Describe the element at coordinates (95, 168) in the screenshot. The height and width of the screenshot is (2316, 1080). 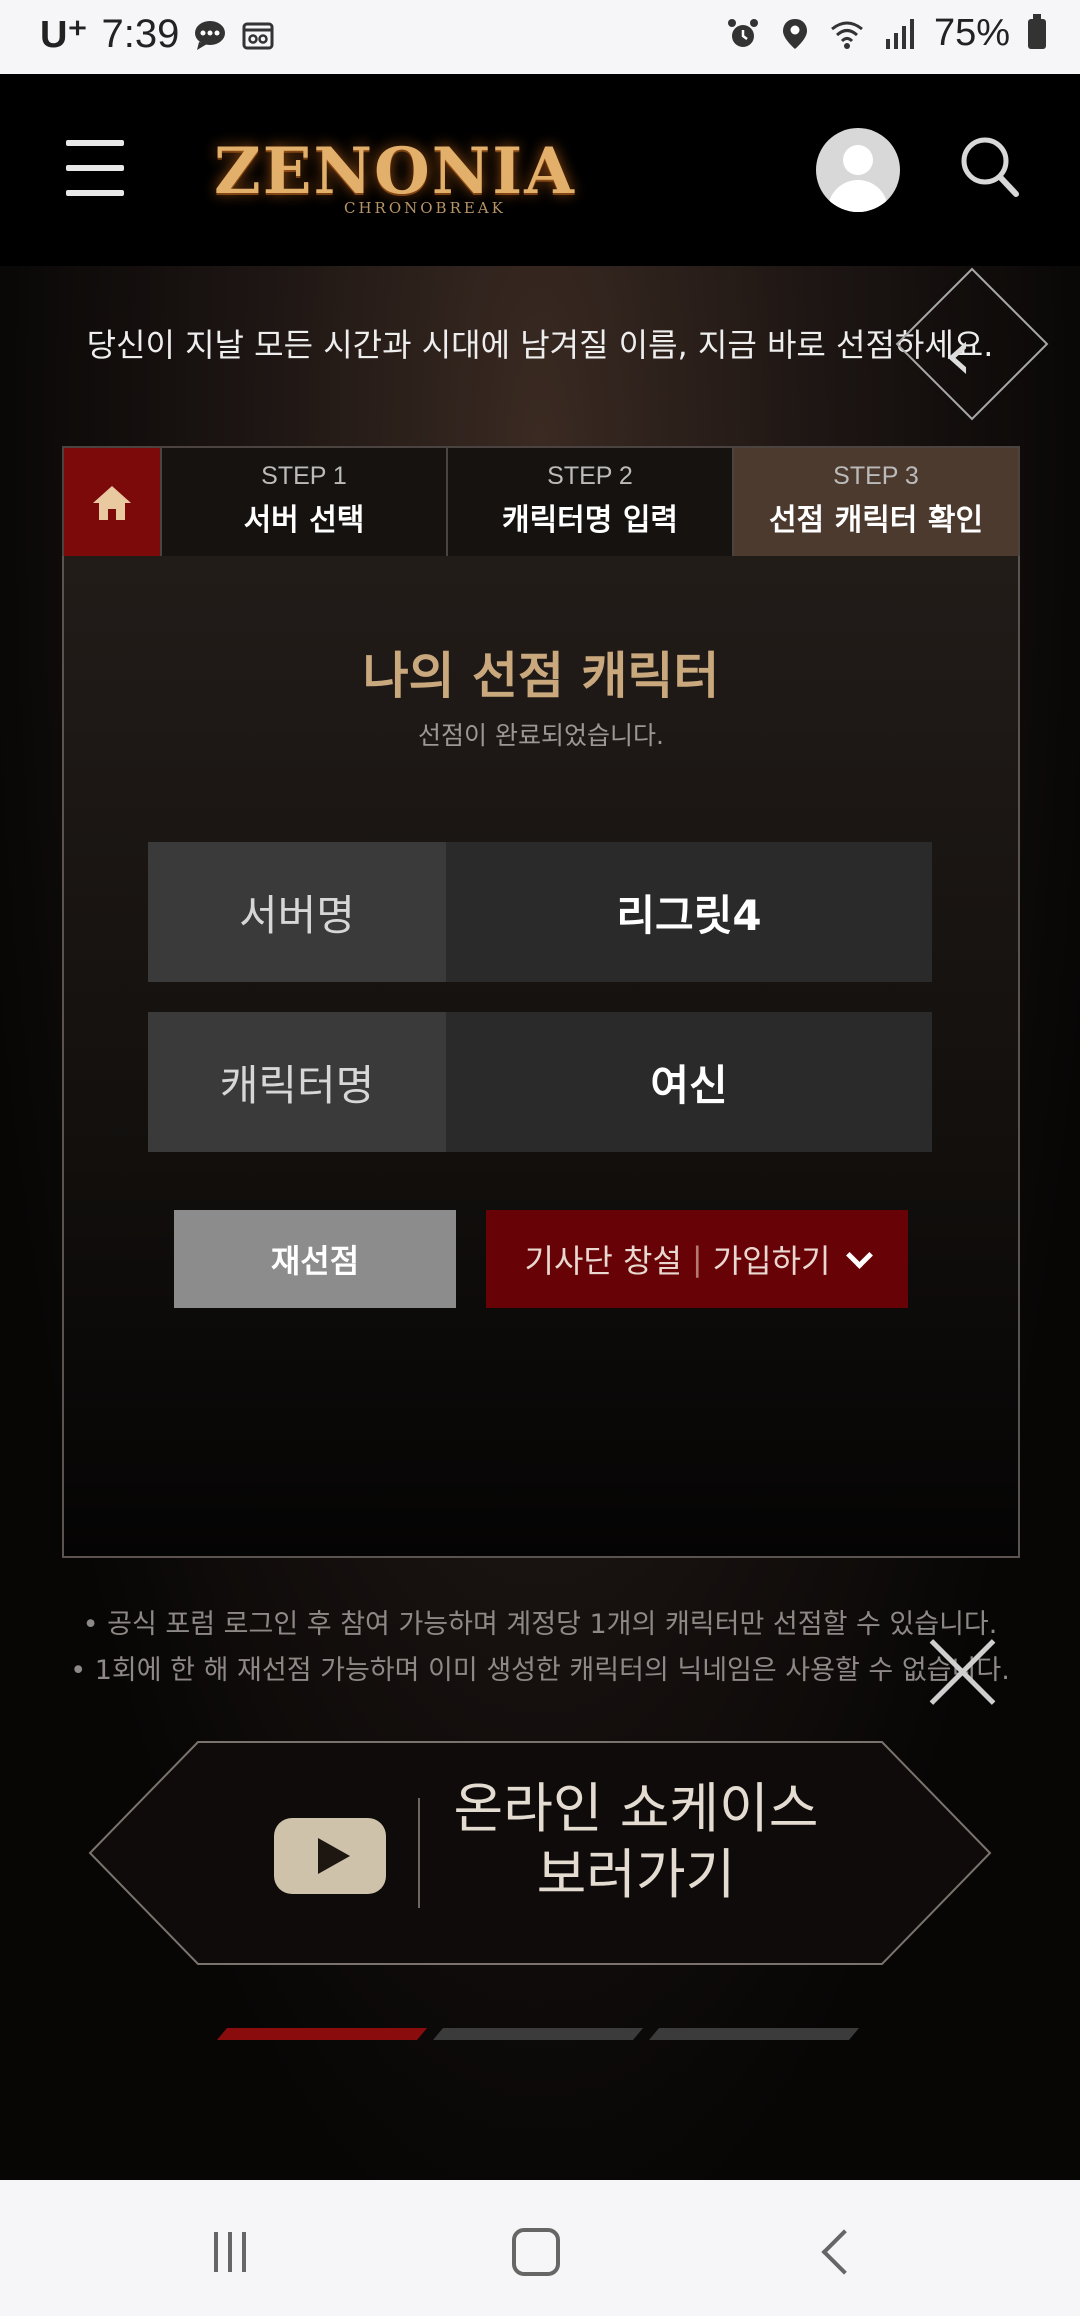
I see `menu-icon` at that location.